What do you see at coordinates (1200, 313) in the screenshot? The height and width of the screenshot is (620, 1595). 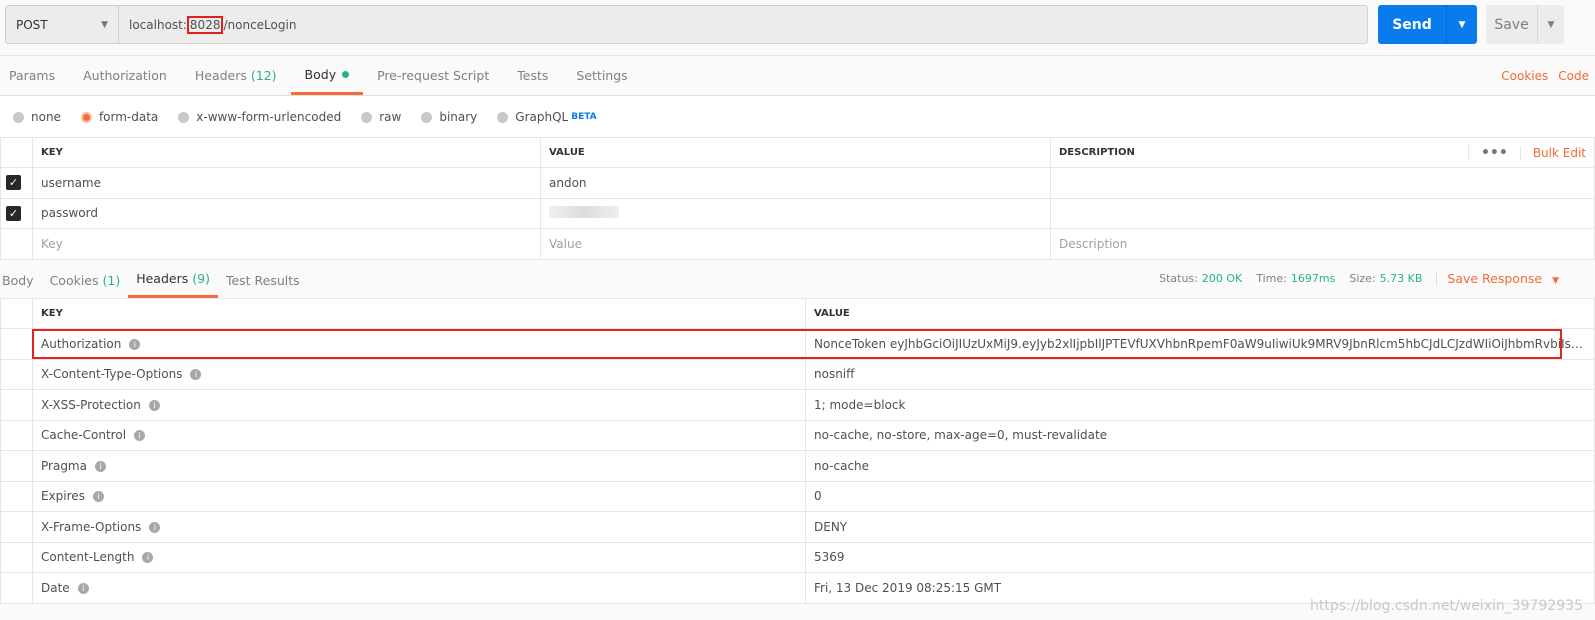 I see `column-value: VALUE` at bounding box center [1200, 313].